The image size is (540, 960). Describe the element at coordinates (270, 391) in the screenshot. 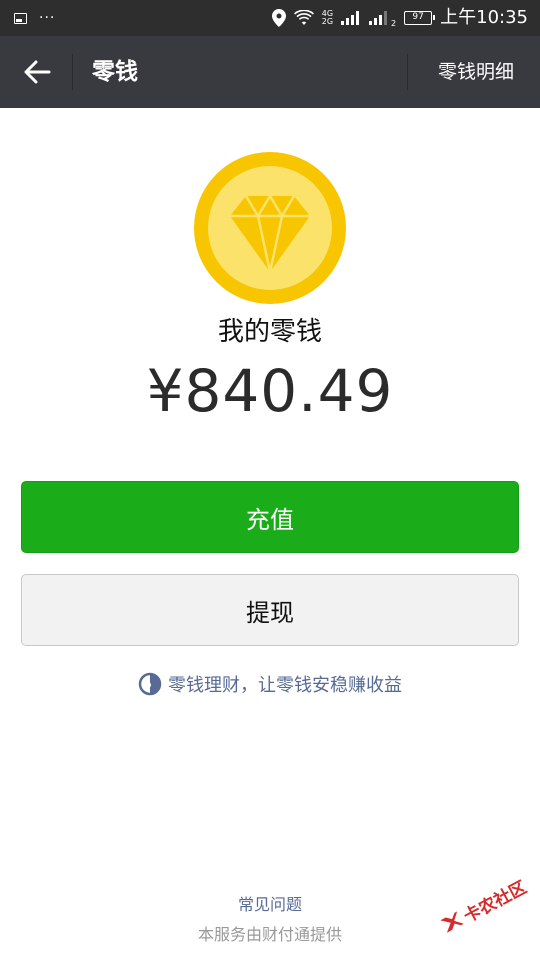

I see `balance-amount: ¥840.49` at that location.